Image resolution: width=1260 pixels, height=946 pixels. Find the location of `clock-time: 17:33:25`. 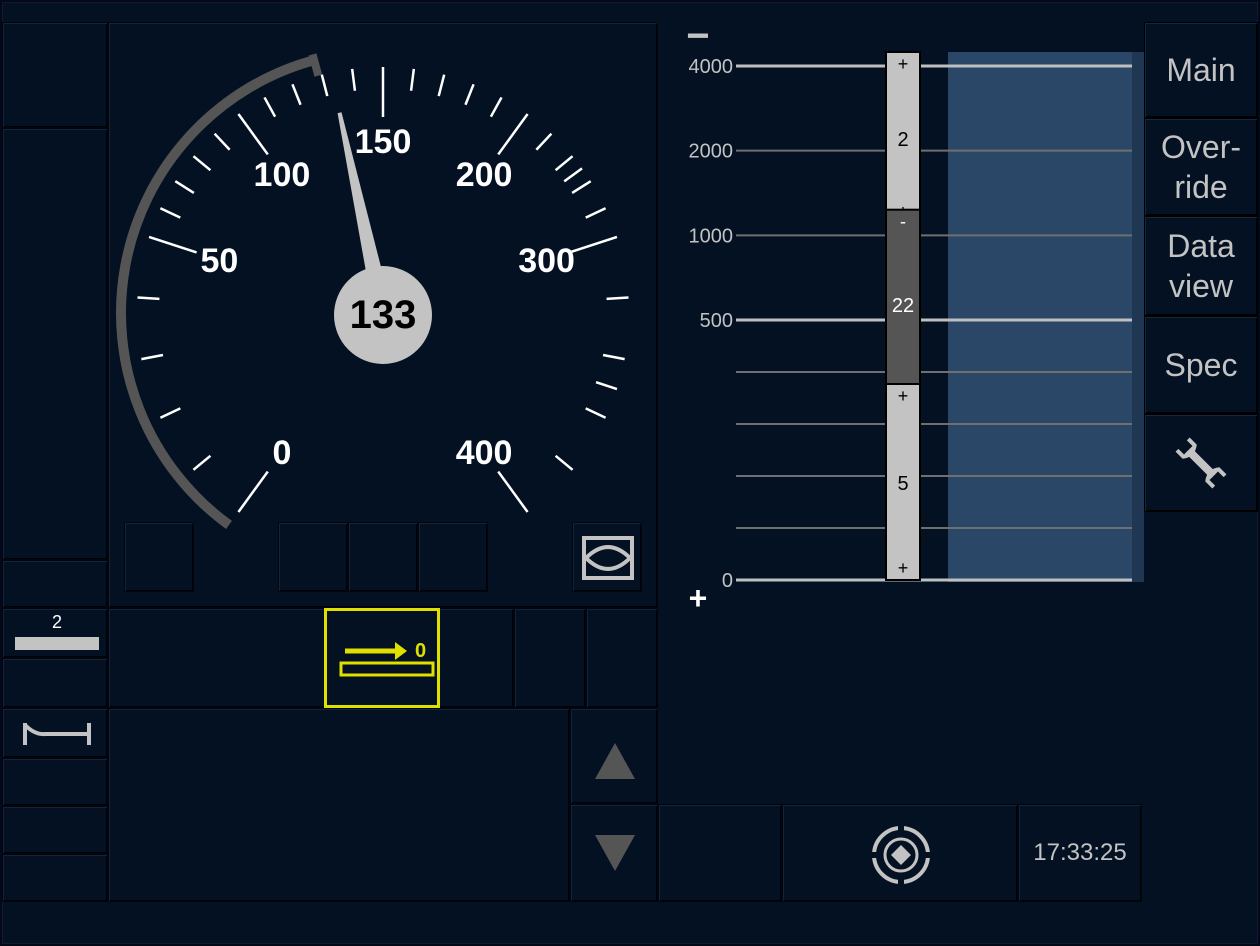

clock-time: 17:33:25 is located at coordinates (1080, 852).